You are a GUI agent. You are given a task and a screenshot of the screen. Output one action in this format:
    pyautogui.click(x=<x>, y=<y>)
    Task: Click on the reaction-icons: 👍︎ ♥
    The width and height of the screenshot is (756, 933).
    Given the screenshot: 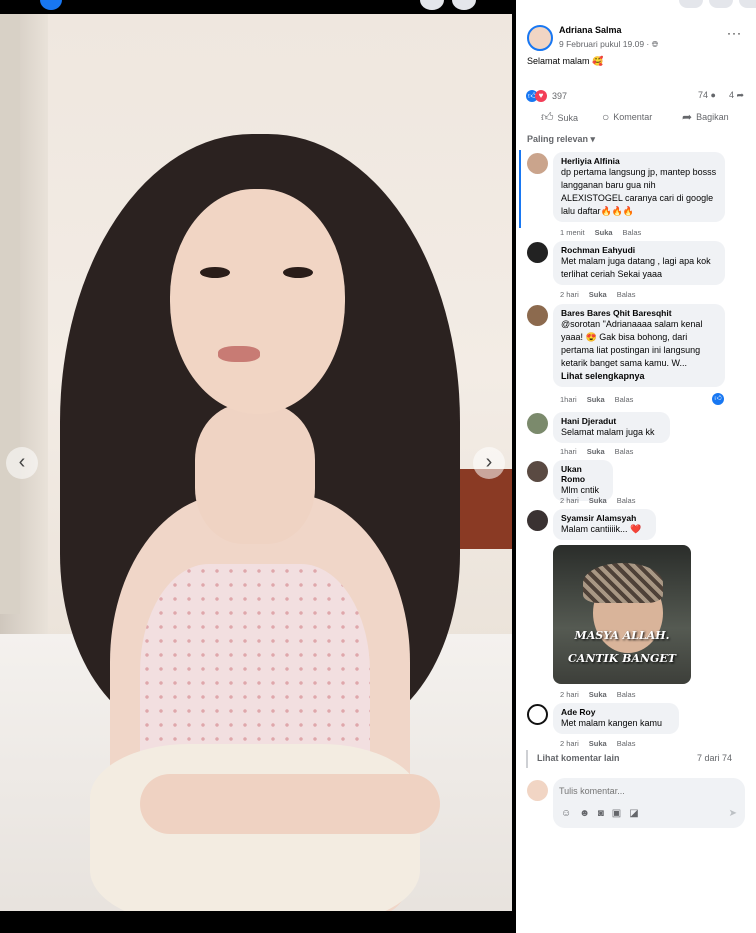 What is the action you would take?
    pyautogui.click(x=538, y=96)
    